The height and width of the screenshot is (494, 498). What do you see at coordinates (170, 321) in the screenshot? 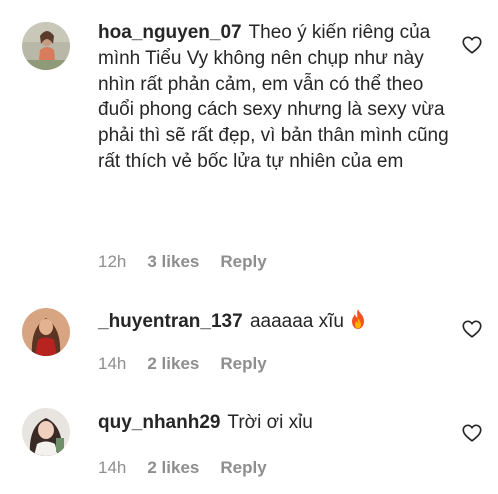
I see `comment-username: _huyentran_137` at bounding box center [170, 321].